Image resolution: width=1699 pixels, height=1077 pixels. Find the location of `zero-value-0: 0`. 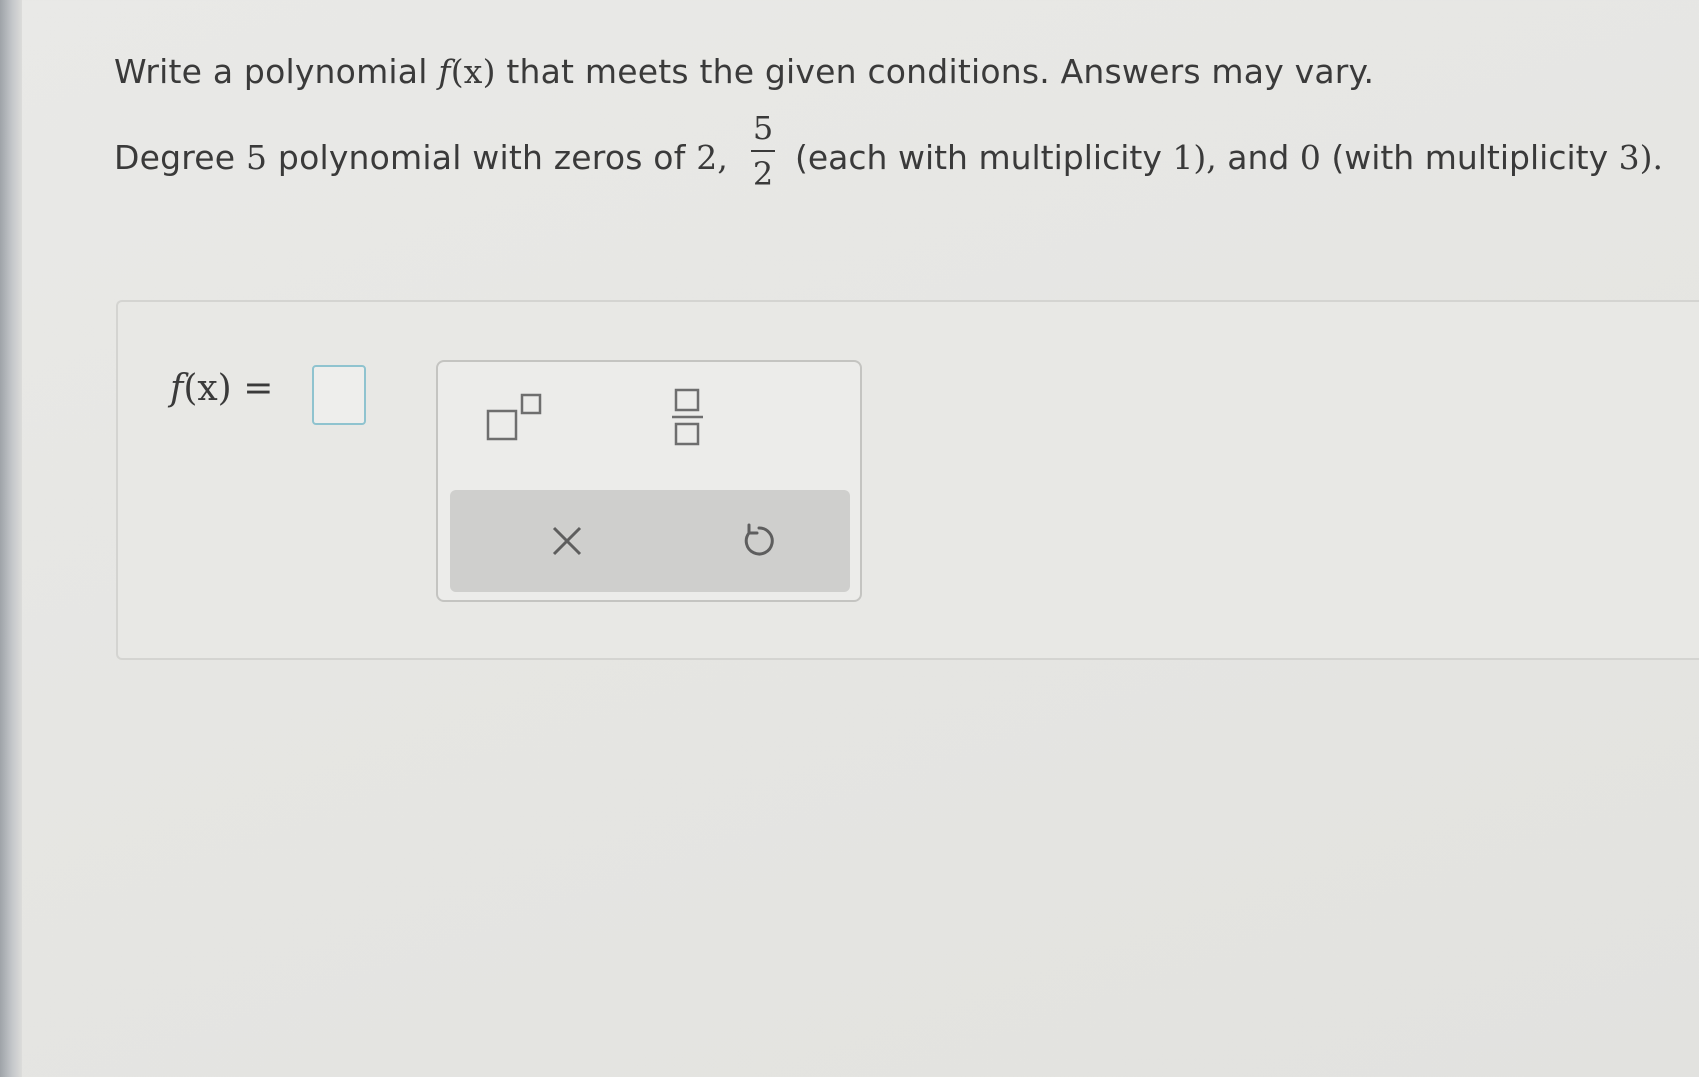

zero-value-0: 0 is located at coordinates (1310, 157).